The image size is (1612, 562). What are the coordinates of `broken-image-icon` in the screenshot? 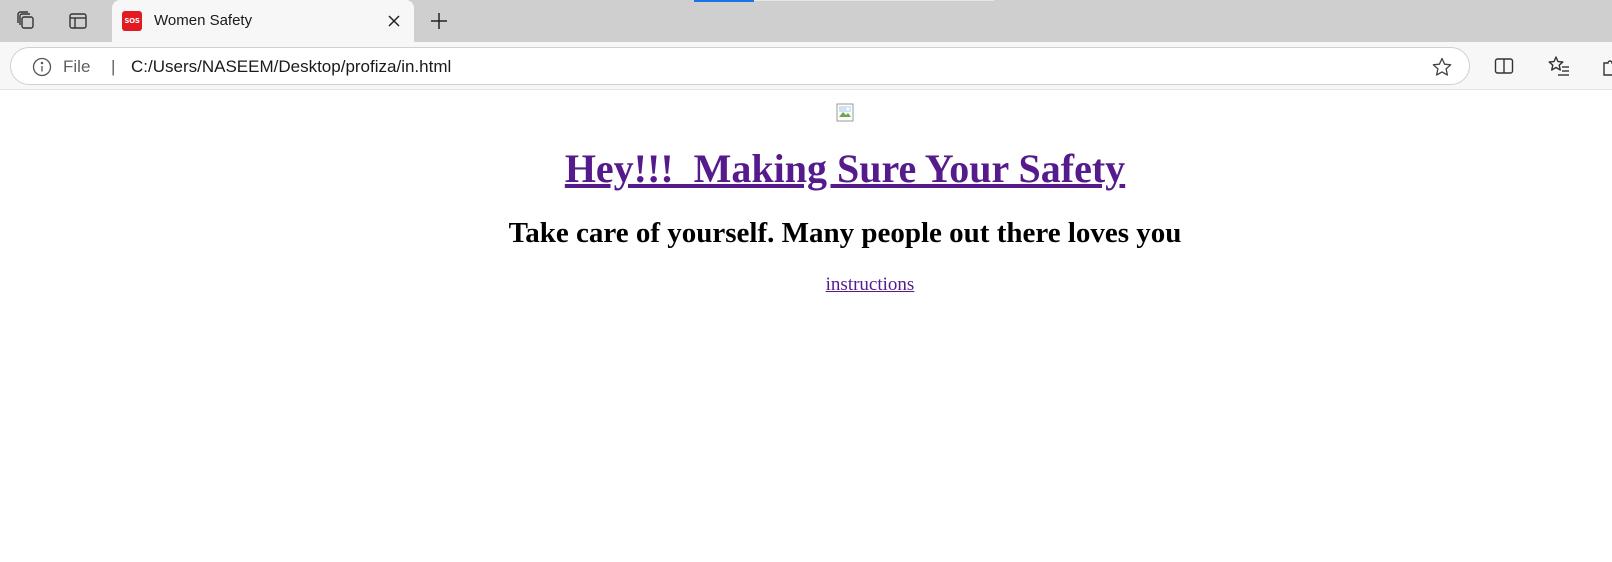 It's located at (845, 112).